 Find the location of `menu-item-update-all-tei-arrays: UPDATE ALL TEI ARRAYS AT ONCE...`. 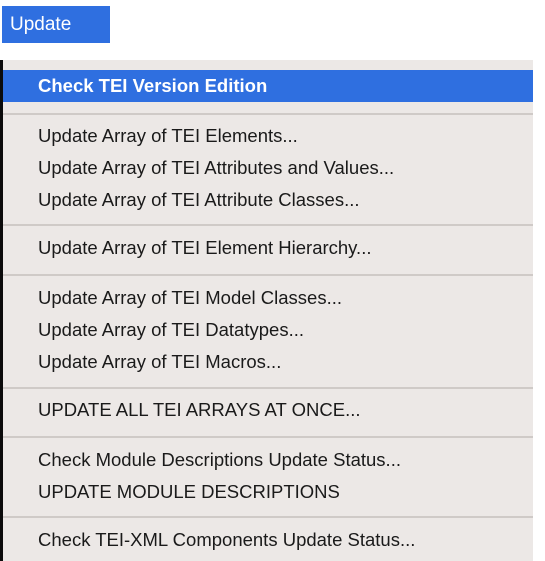

menu-item-update-all-tei-arrays: UPDATE ALL TEI ARRAYS AT ONCE... is located at coordinates (268, 410).